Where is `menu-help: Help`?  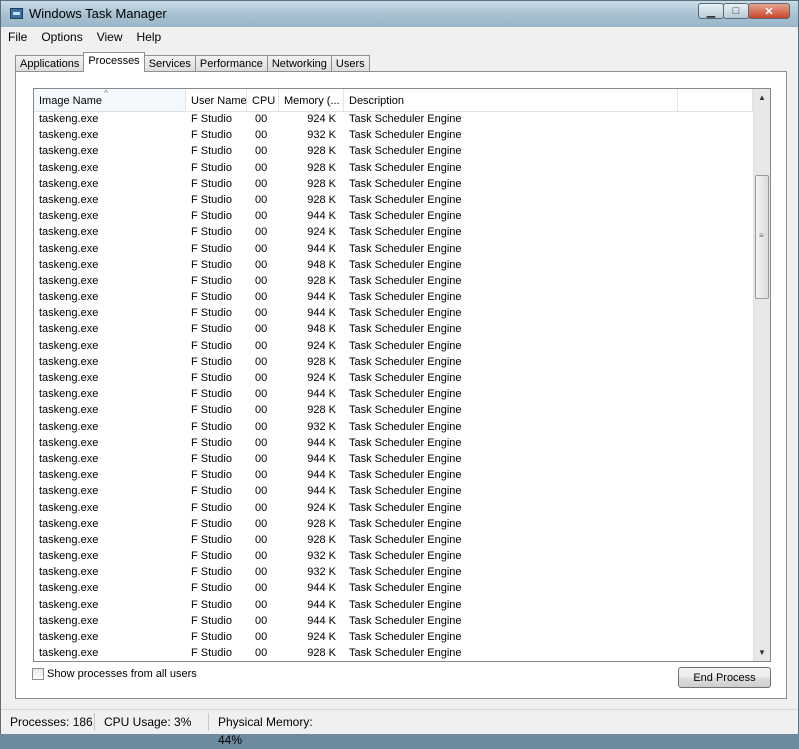 menu-help: Help is located at coordinates (149, 37).